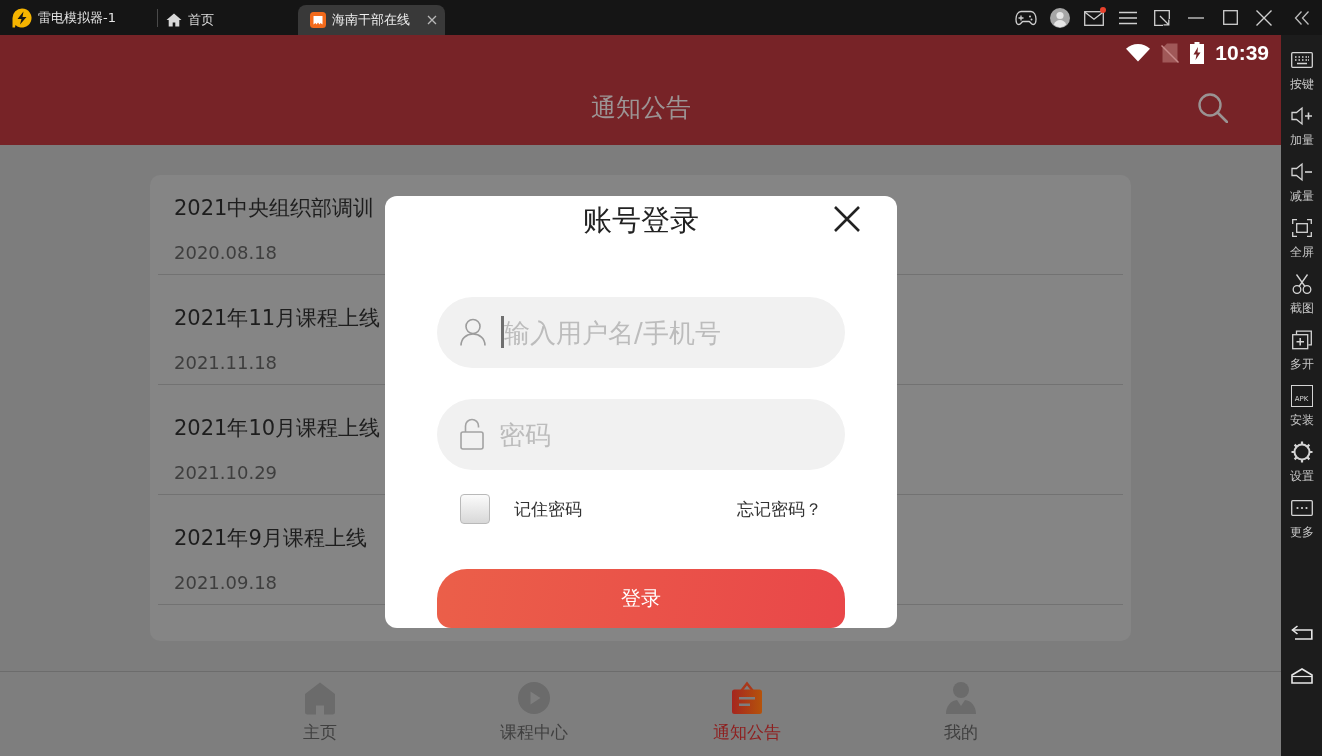 The image size is (1322, 756). I want to click on user-avatar-icon, so click(1060, 17).